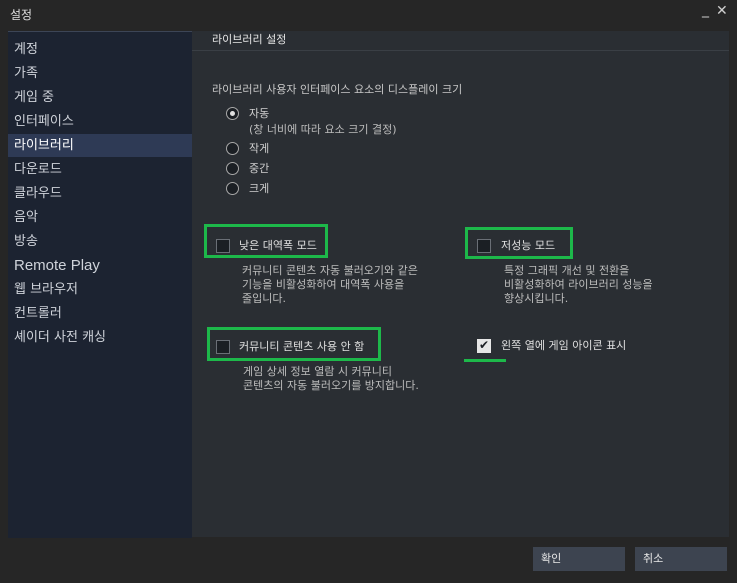  Describe the element at coordinates (100, 337) in the screenshot. I see `sidebar-item-shader-precache: 셰이더 사전 캐싱` at that location.